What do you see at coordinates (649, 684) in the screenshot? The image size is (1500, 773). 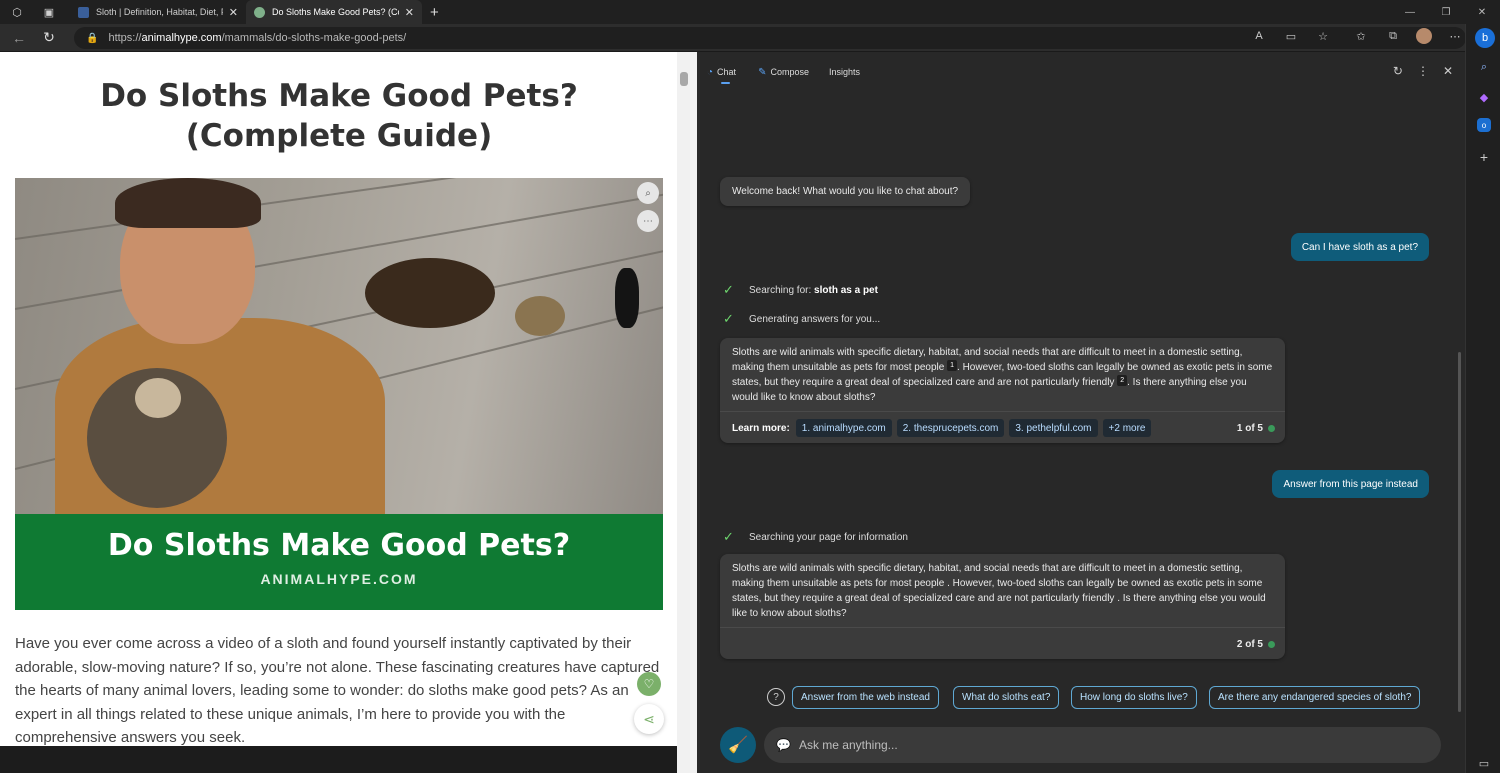 I see `heart-icon: ♡` at bounding box center [649, 684].